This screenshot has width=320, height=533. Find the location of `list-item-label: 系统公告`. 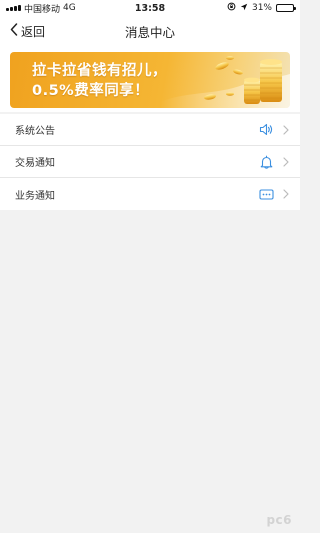

list-item-label: 系统公告 is located at coordinates (35, 131).